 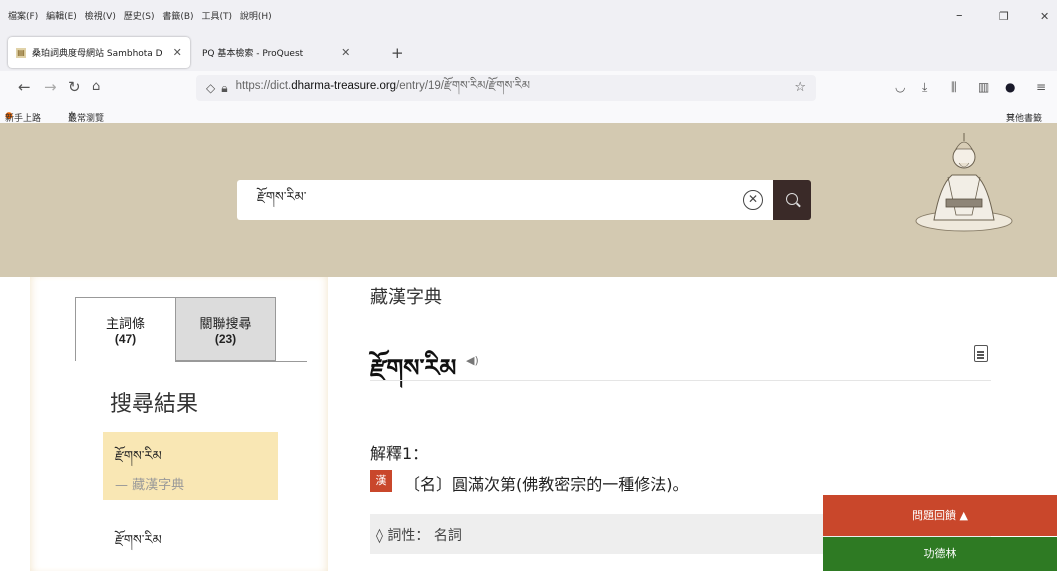 I want to click on extension-icon: ●, so click(x=1010, y=87).